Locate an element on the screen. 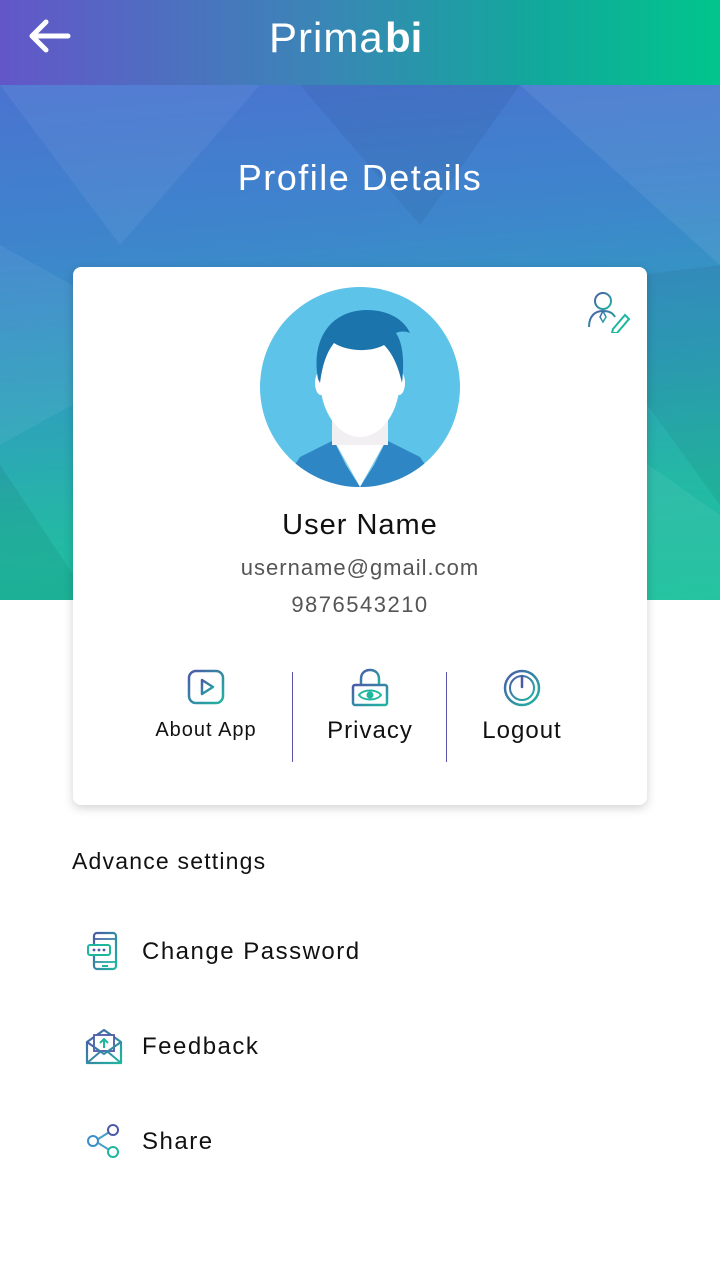 The image size is (720, 1280). phone-password-icon is located at coordinates (102, 951).